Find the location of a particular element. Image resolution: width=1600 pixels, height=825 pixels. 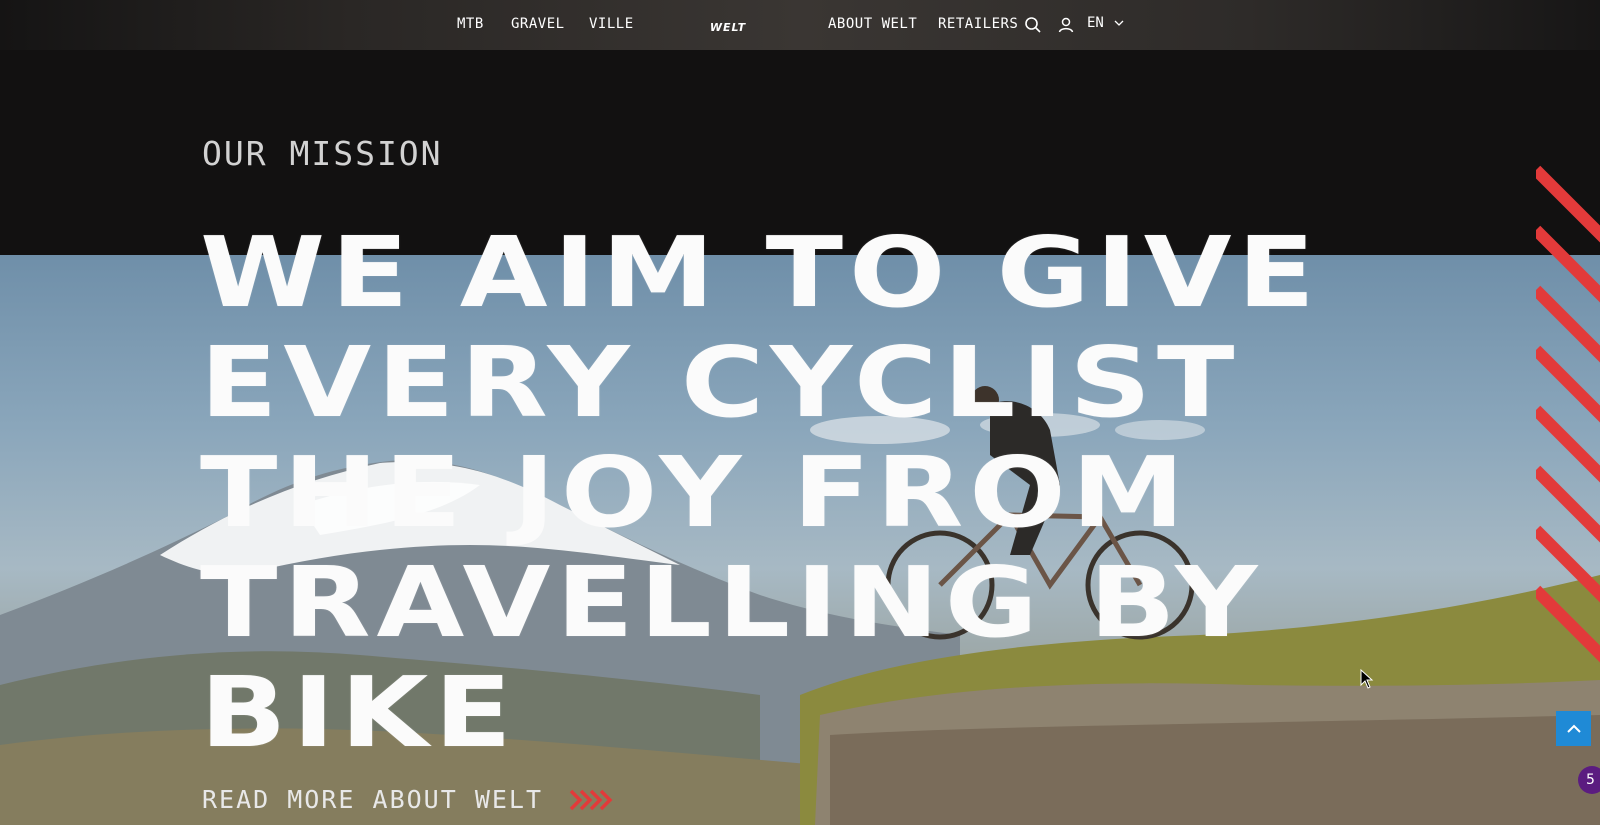

back-to-top-button is located at coordinates (1573, 728).